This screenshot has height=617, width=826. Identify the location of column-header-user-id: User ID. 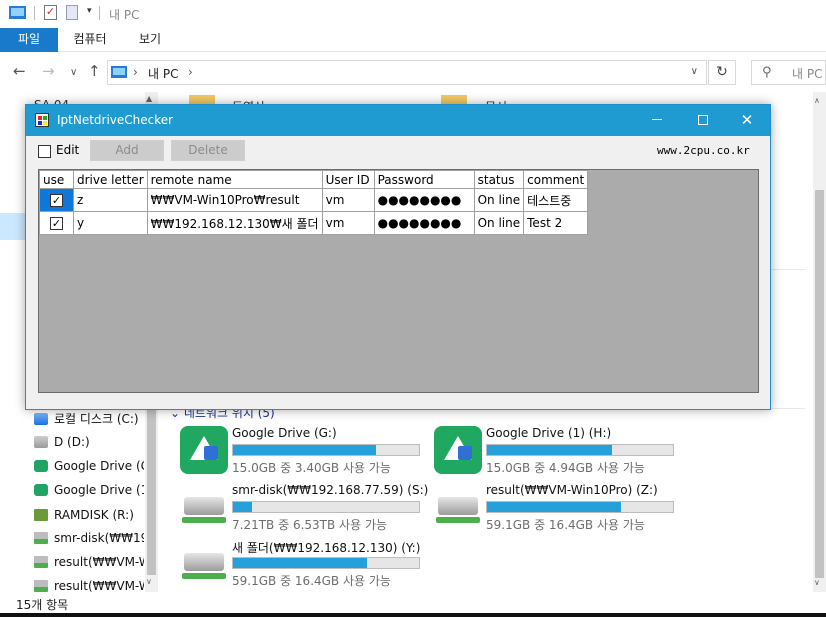
(348, 179).